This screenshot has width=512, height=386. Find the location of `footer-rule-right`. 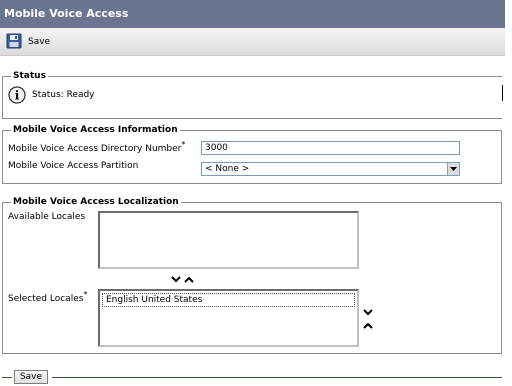

footer-rule-right is located at coordinates (277, 377).